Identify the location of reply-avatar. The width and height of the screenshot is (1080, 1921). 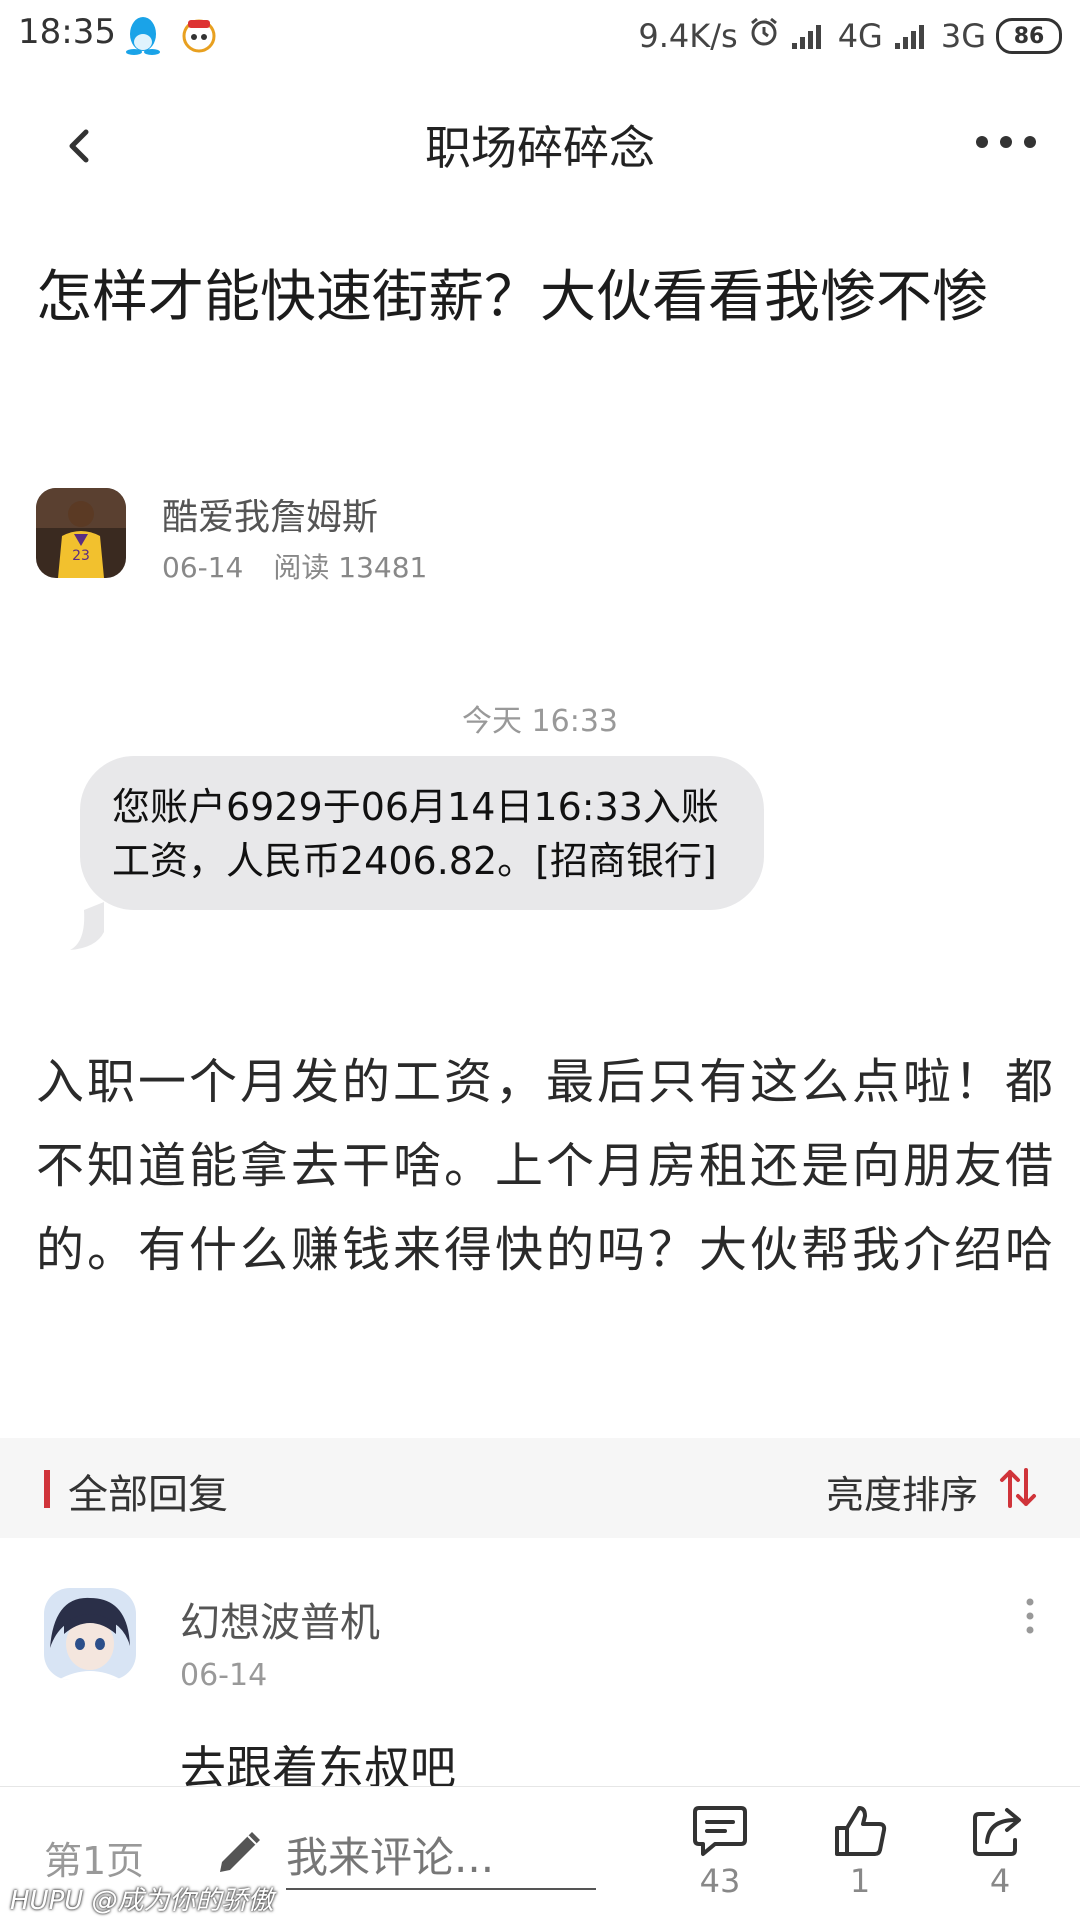
(90, 1634).